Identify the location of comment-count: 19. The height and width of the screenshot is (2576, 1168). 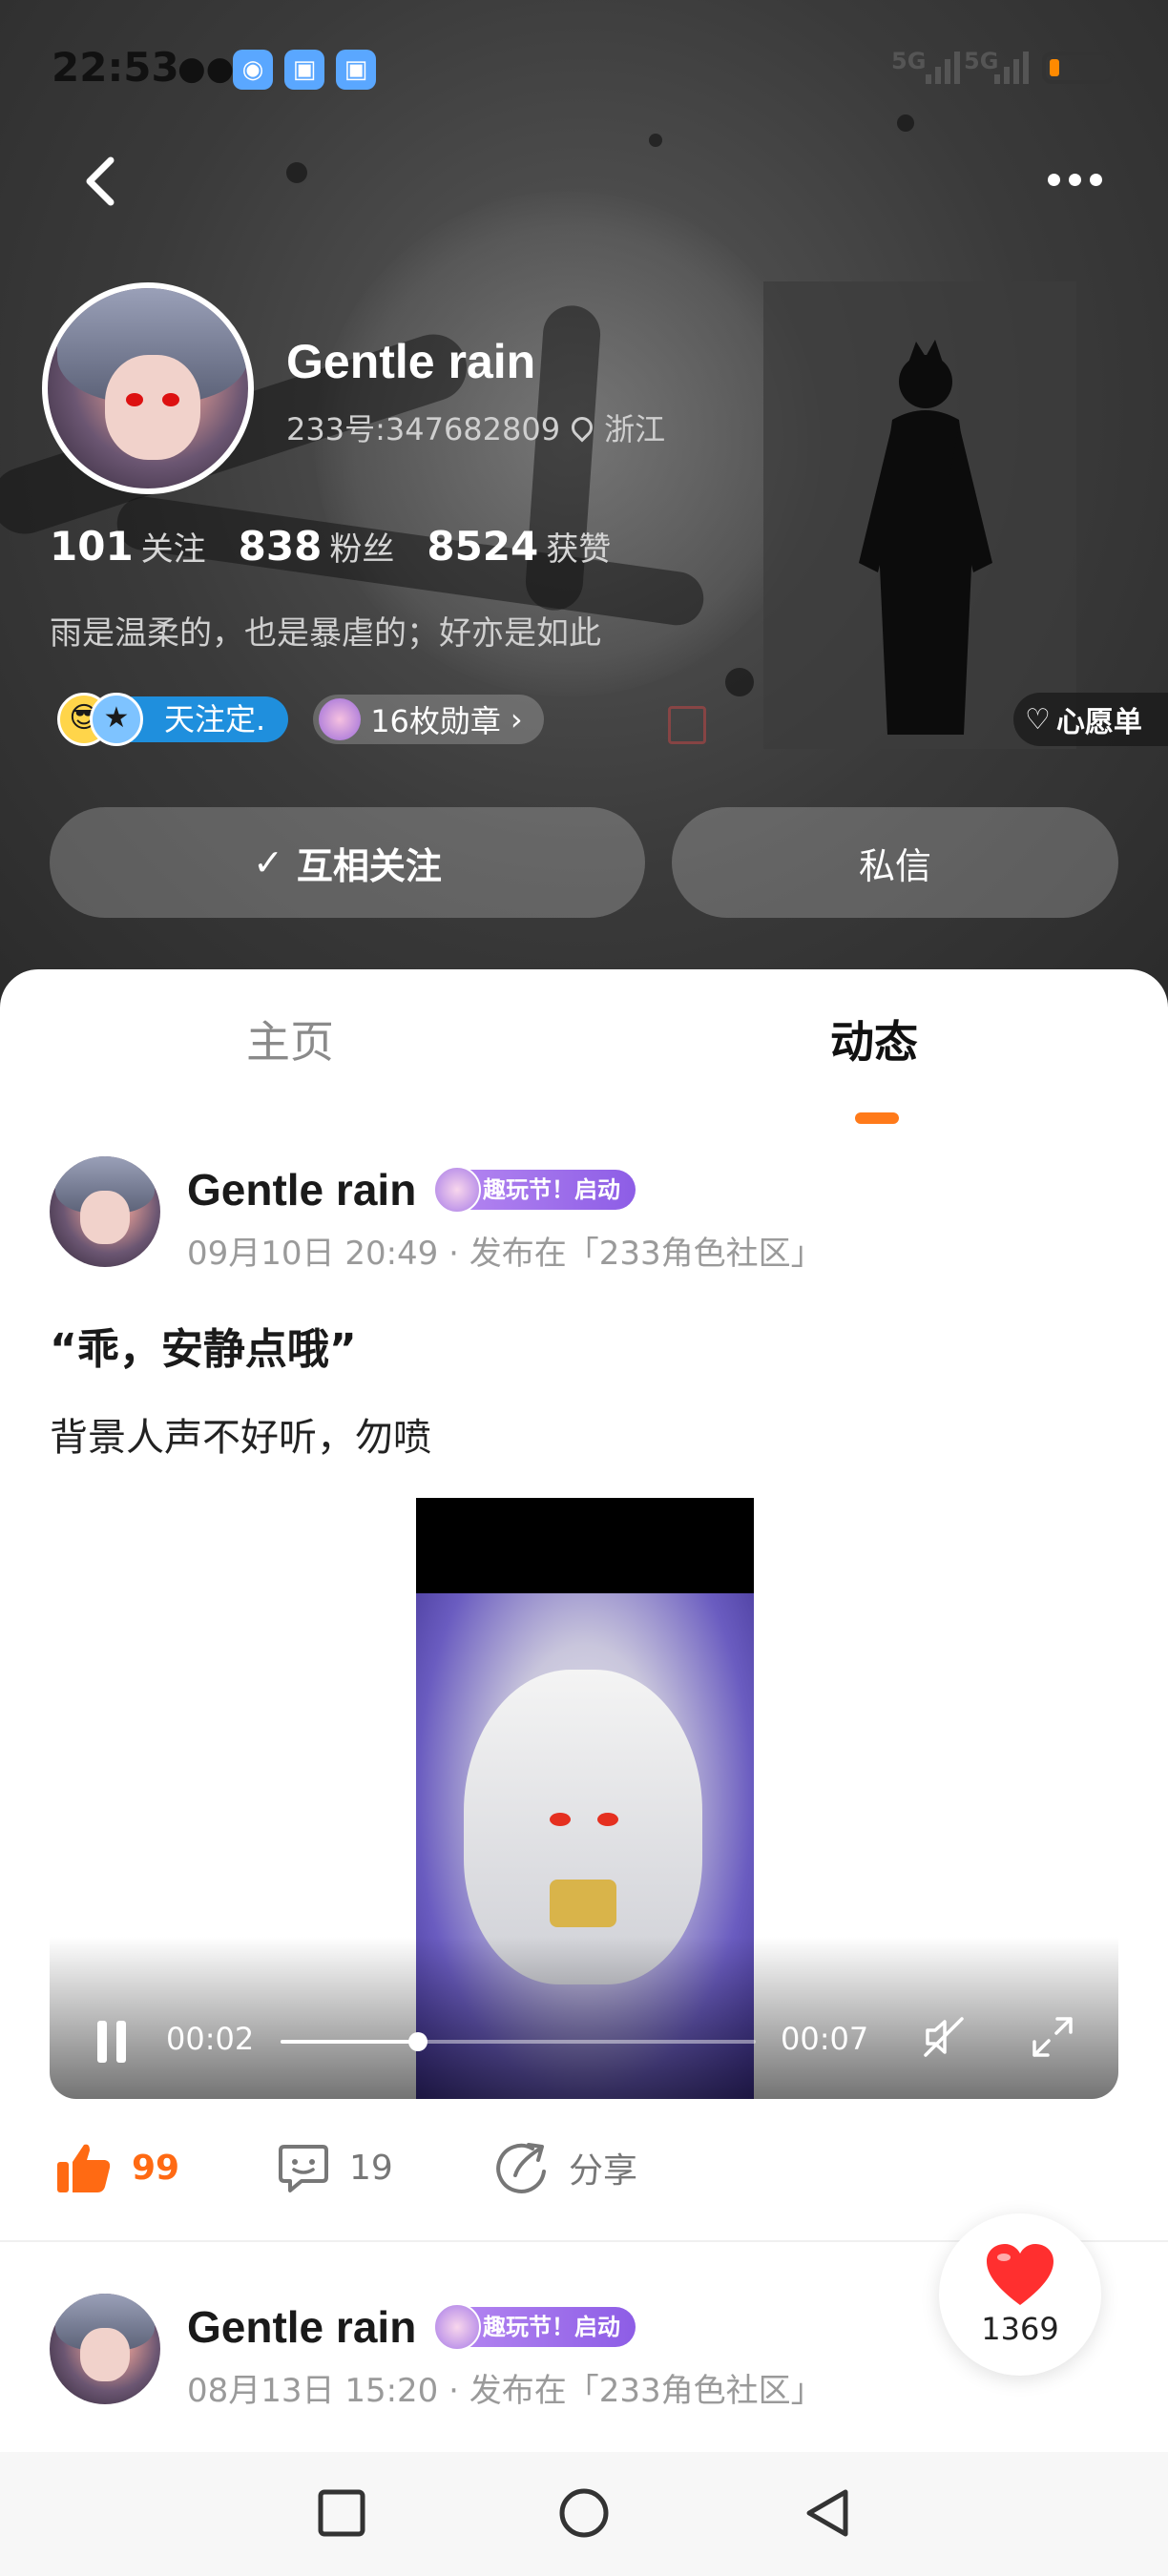
(371, 2168).